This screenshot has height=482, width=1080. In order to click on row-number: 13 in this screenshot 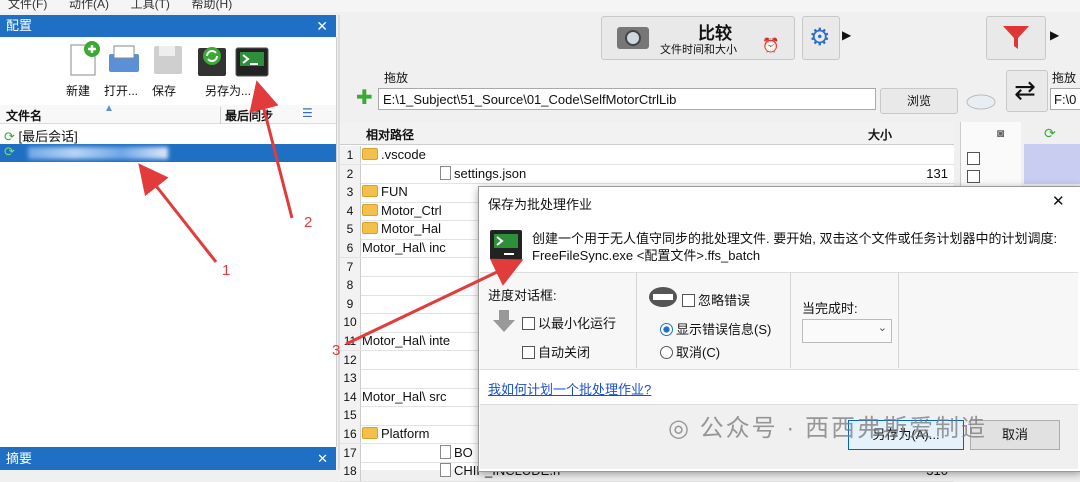, I will do `click(350, 378)`.